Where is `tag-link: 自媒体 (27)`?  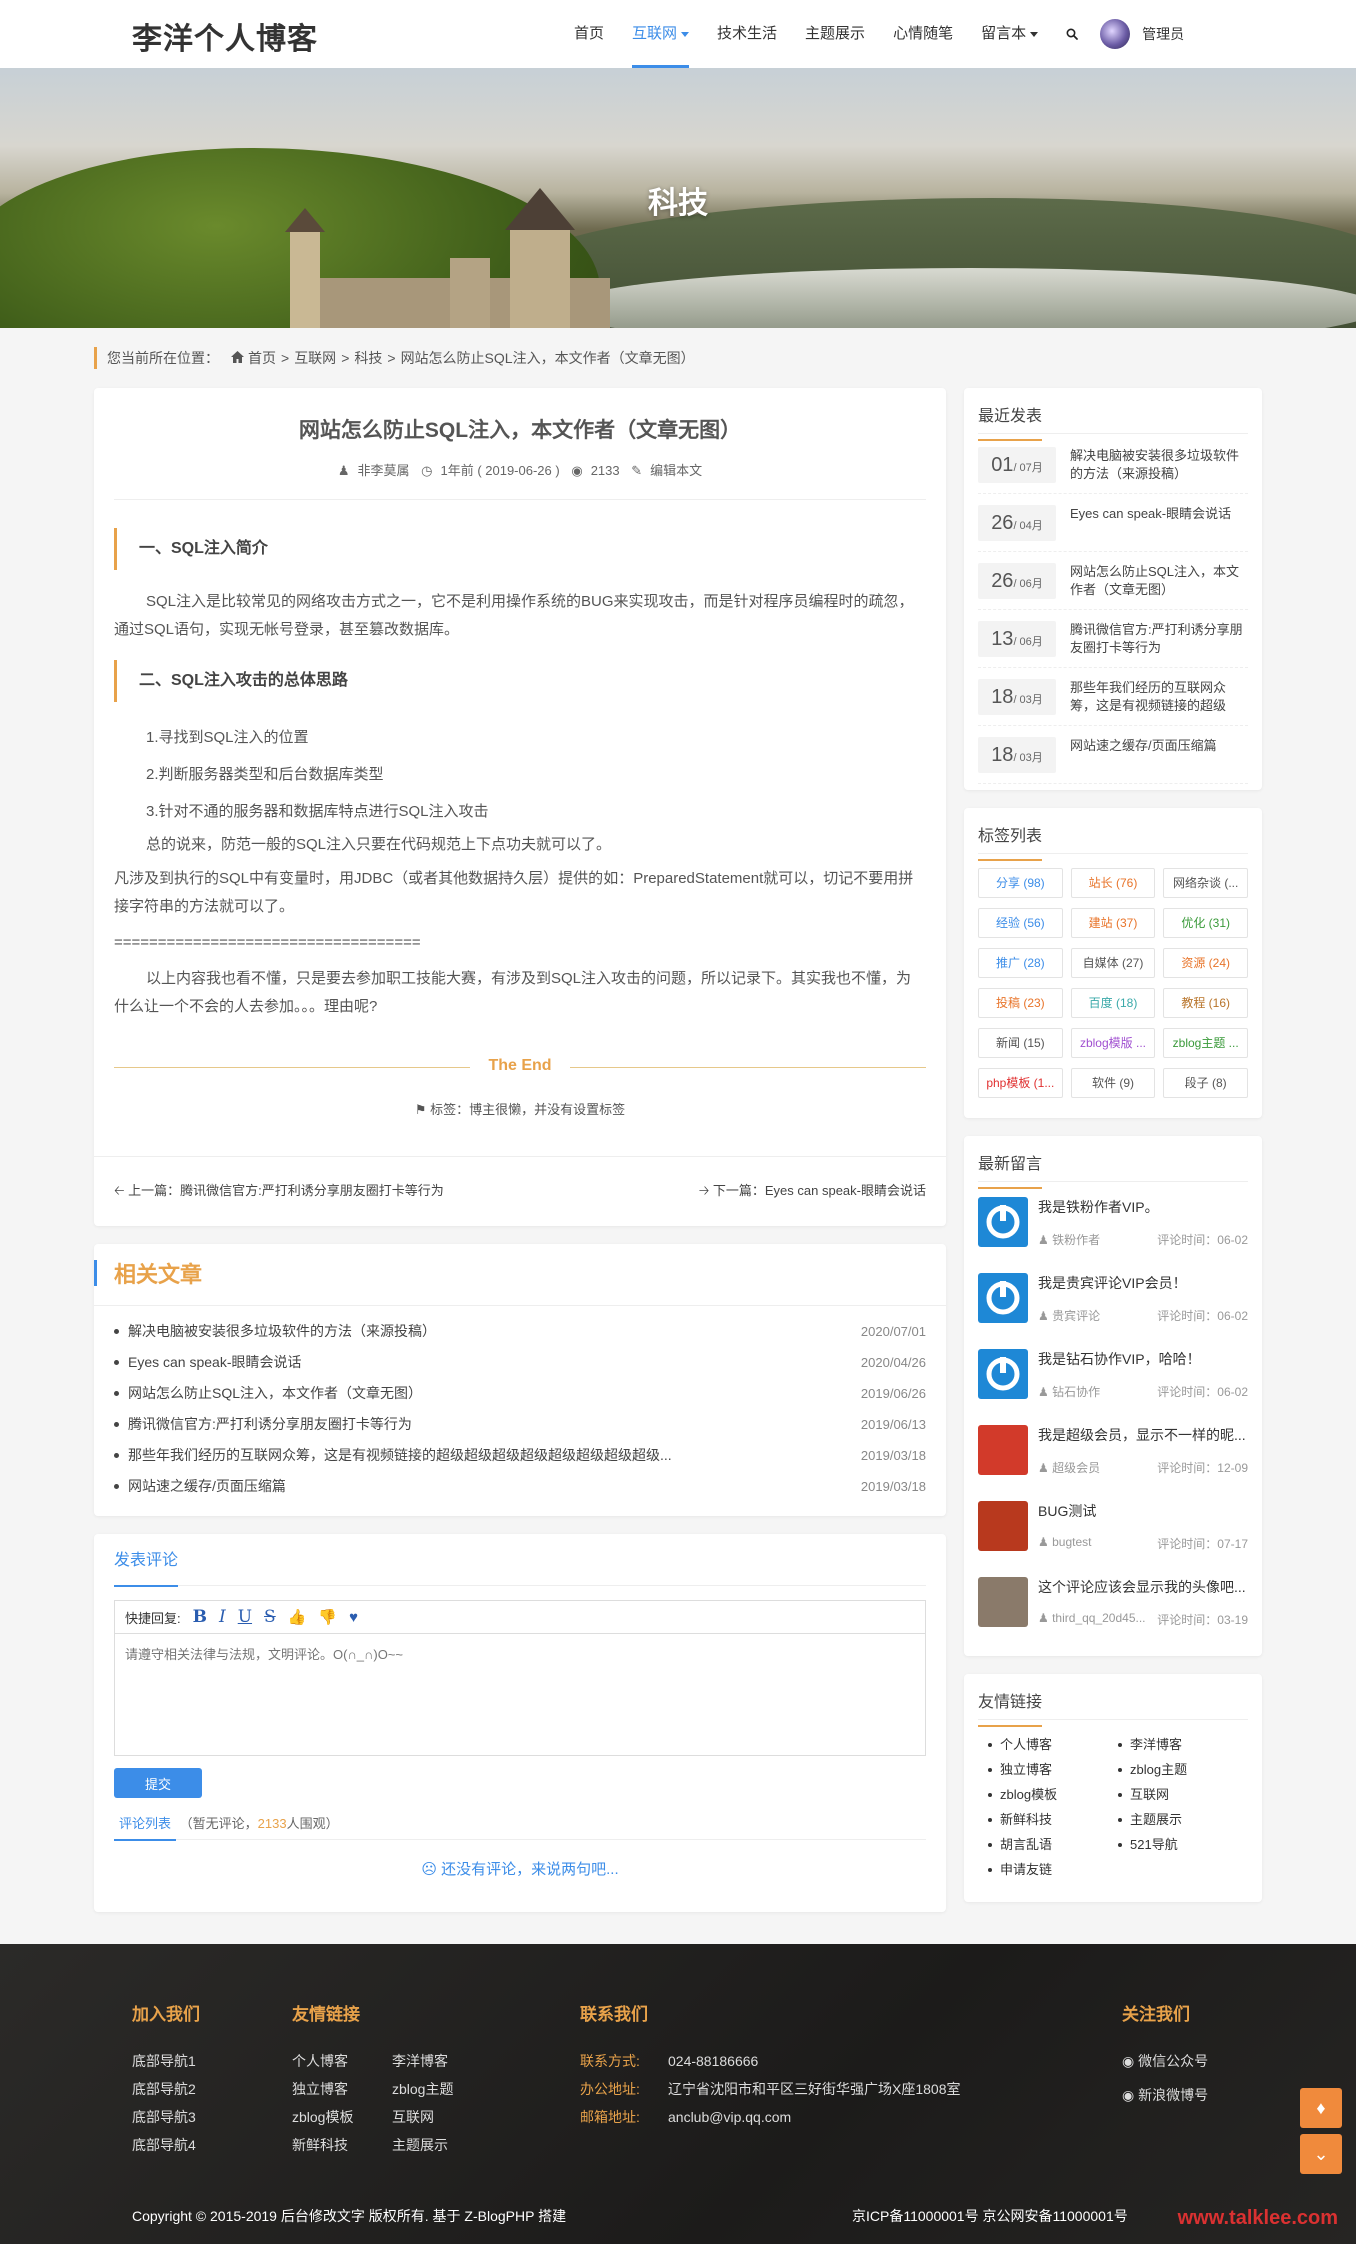 tag-link: 自媒体 (27) is located at coordinates (1113, 963).